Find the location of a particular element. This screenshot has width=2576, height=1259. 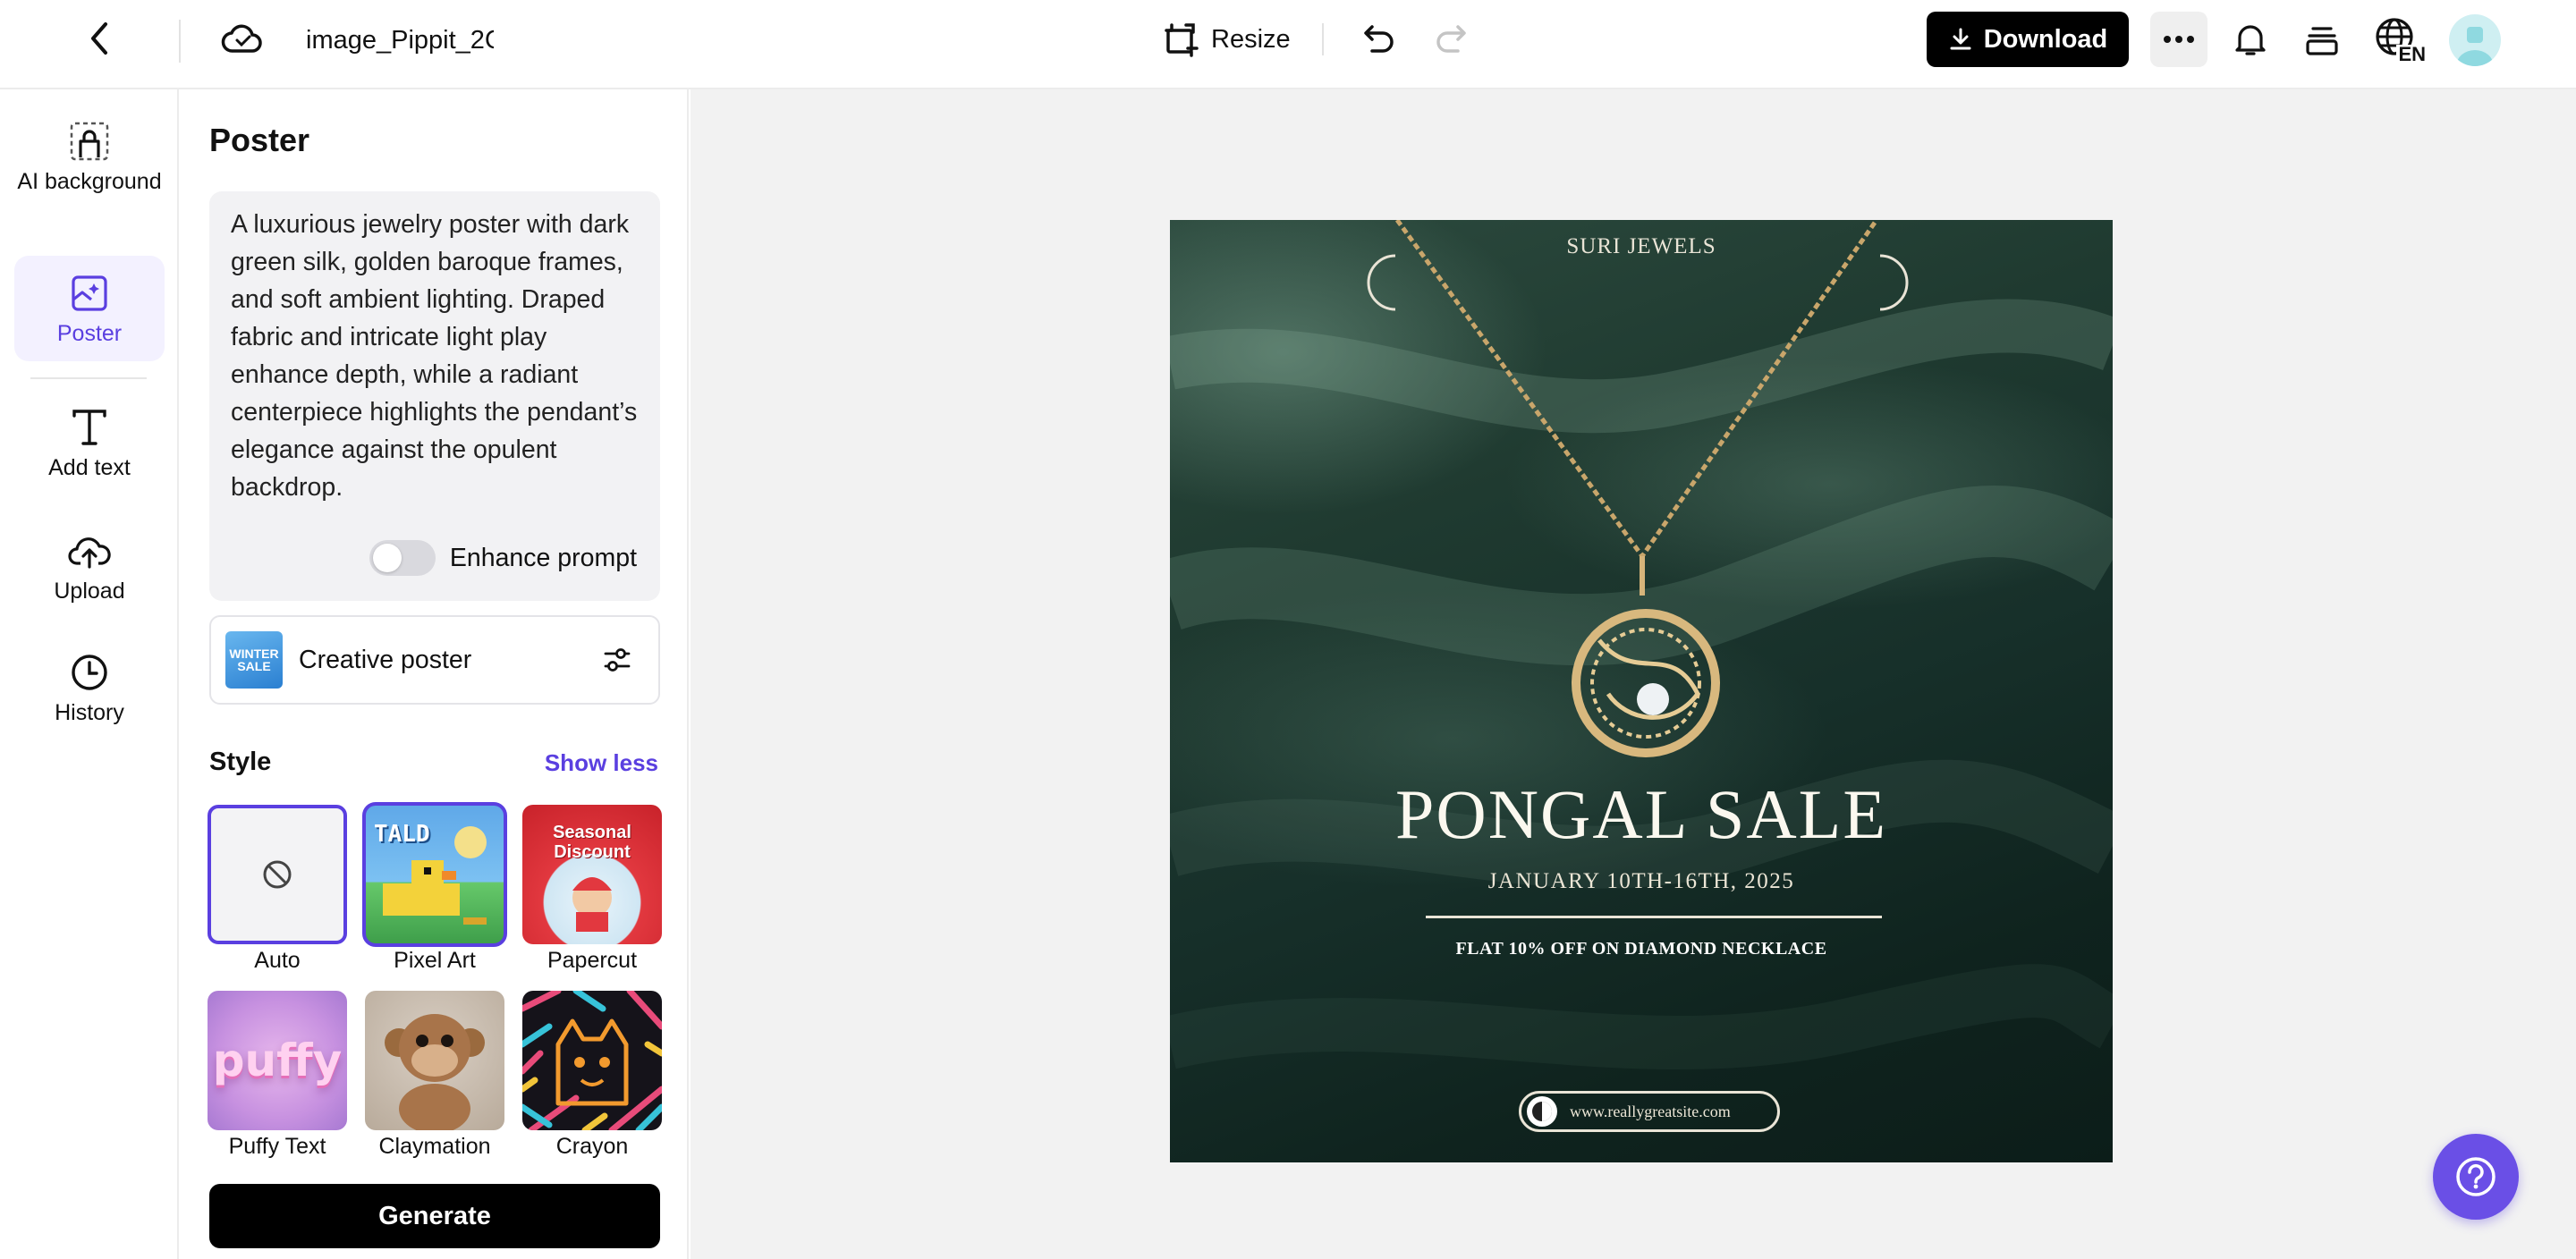

no-style-icon is located at coordinates (277, 874).